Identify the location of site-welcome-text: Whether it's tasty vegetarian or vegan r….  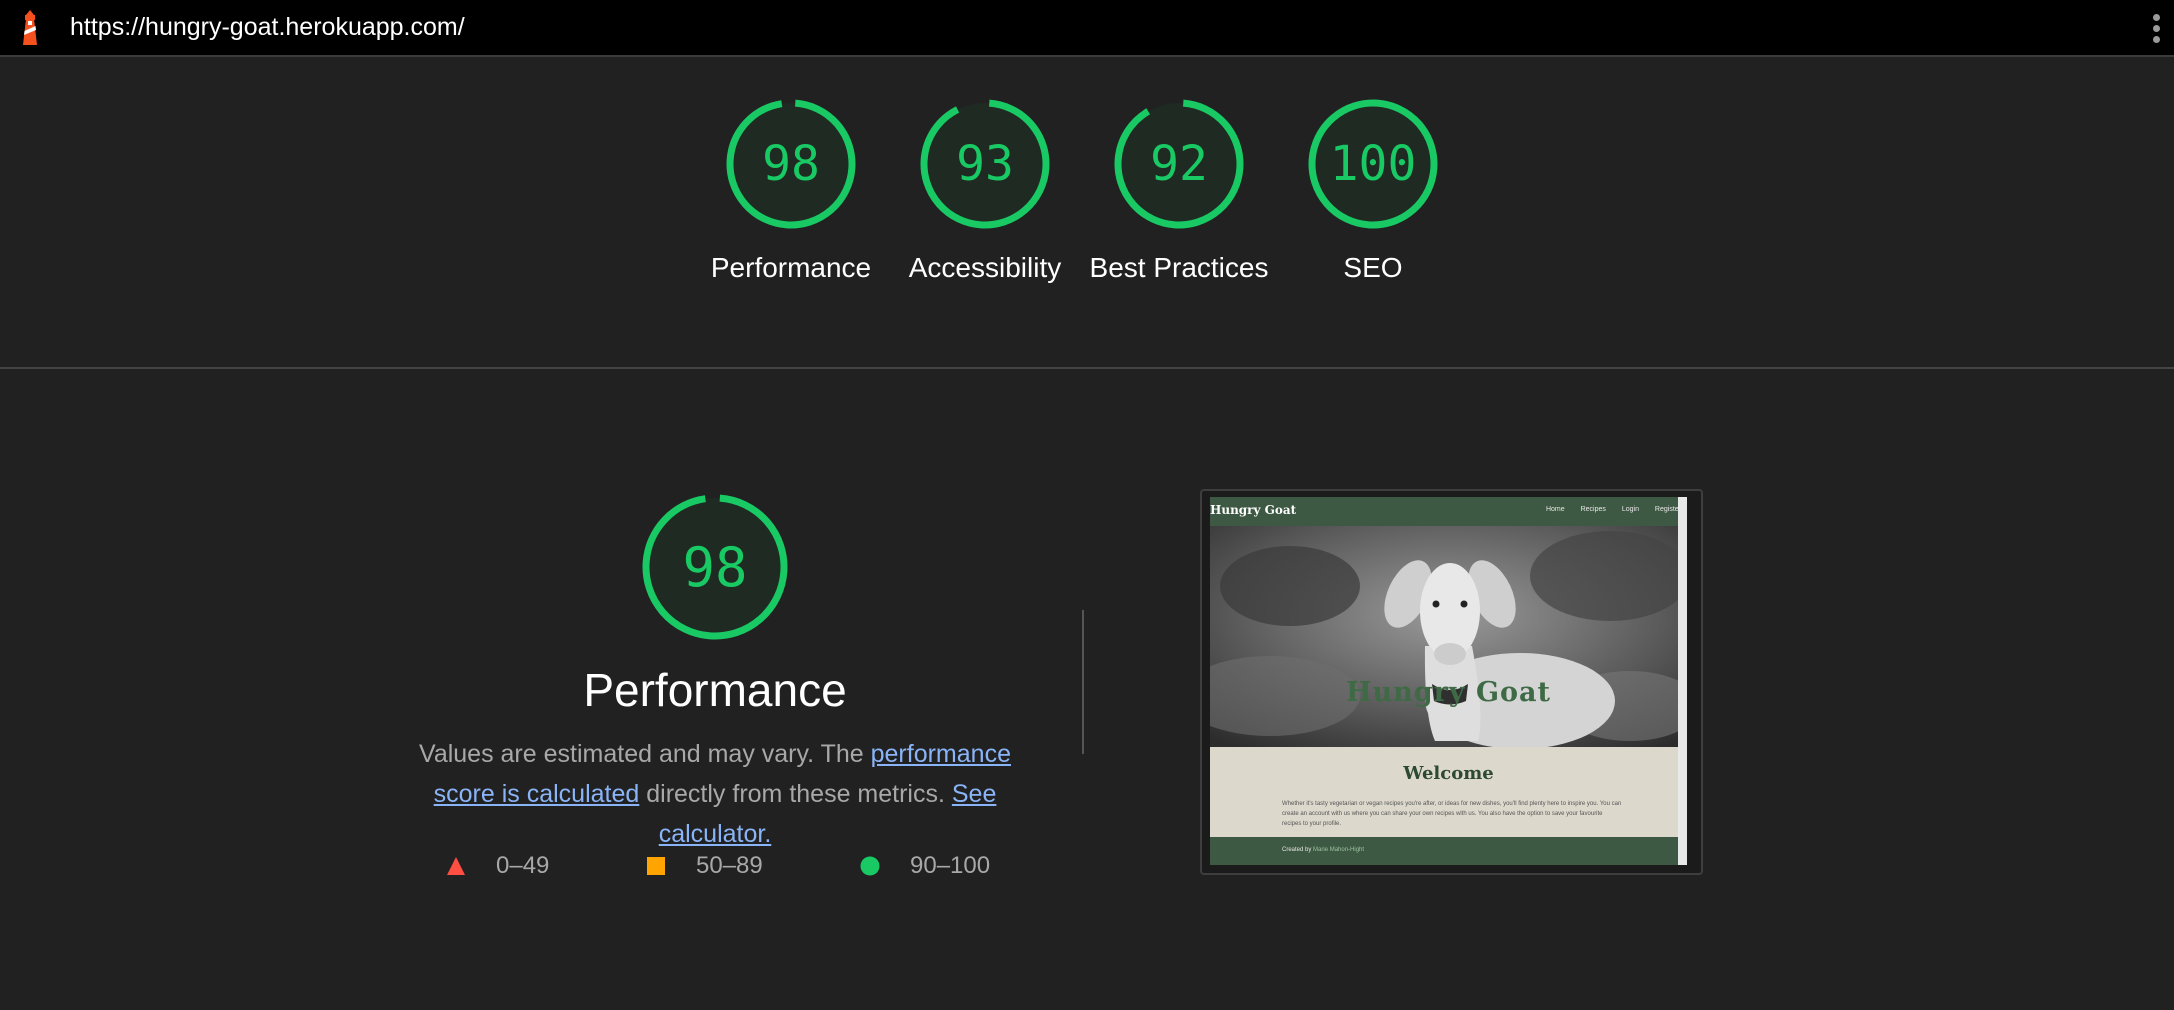
(1452, 814).